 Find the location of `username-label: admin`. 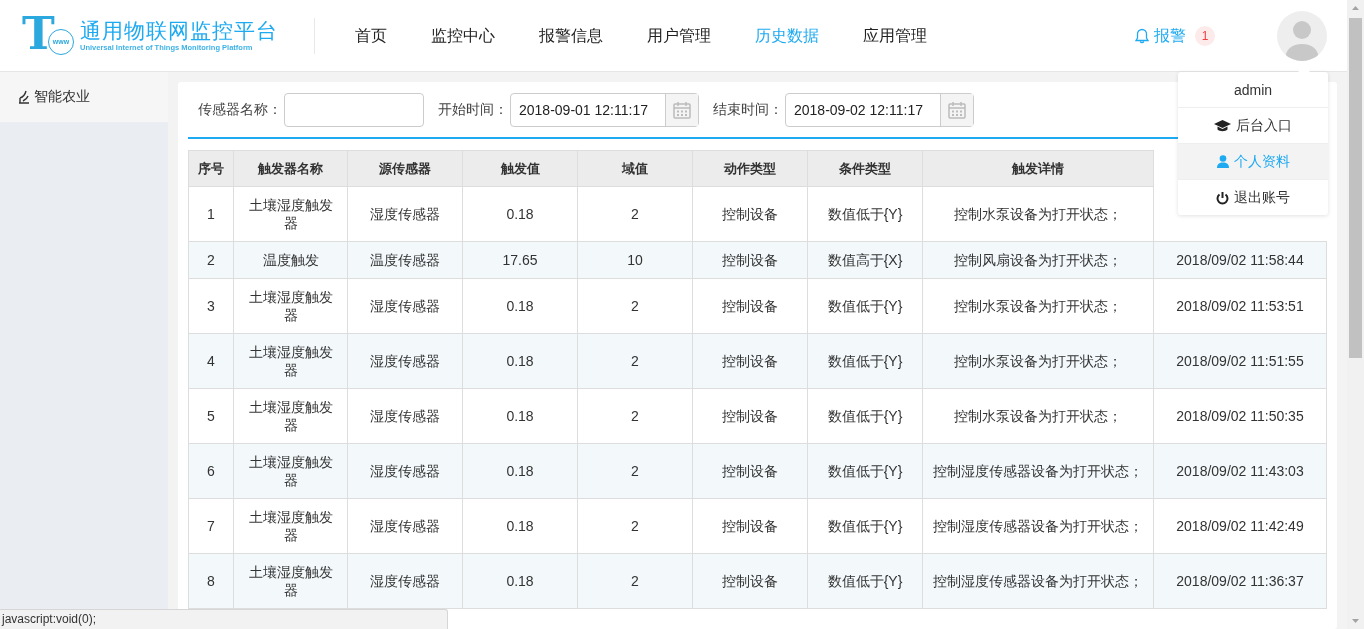

username-label: admin is located at coordinates (1253, 90).